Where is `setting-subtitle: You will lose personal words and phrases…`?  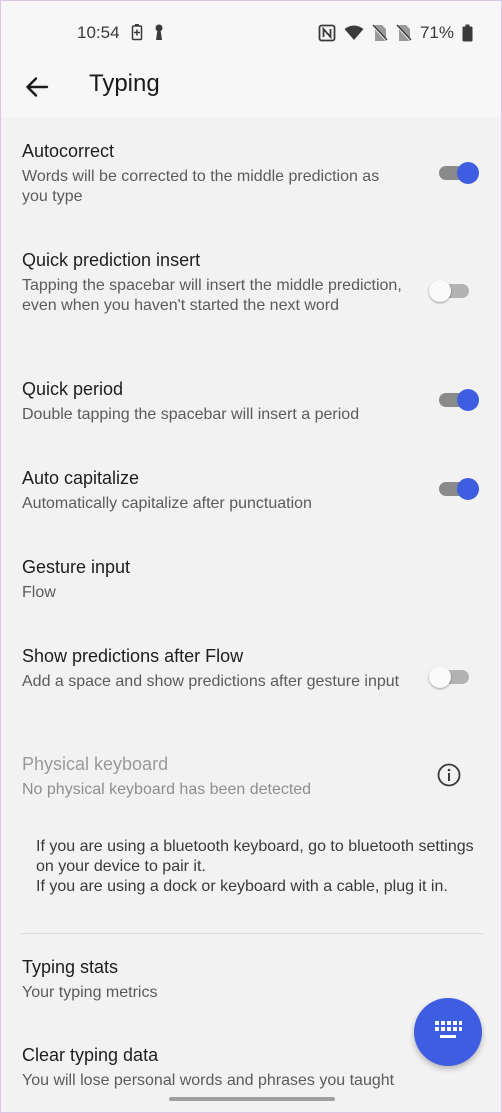 setting-subtitle: You will lose personal words and phrases… is located at coordinates (208, 1080).